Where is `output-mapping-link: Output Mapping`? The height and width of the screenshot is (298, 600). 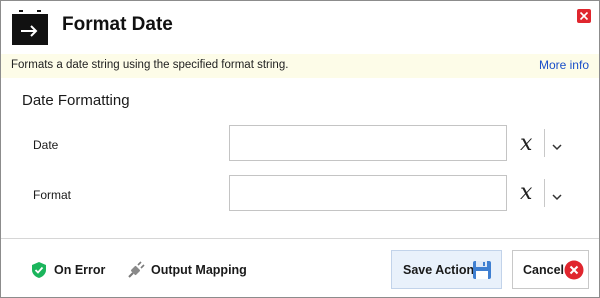 output-mapping-link: Output Mapping is located at coordinates (187, 270).